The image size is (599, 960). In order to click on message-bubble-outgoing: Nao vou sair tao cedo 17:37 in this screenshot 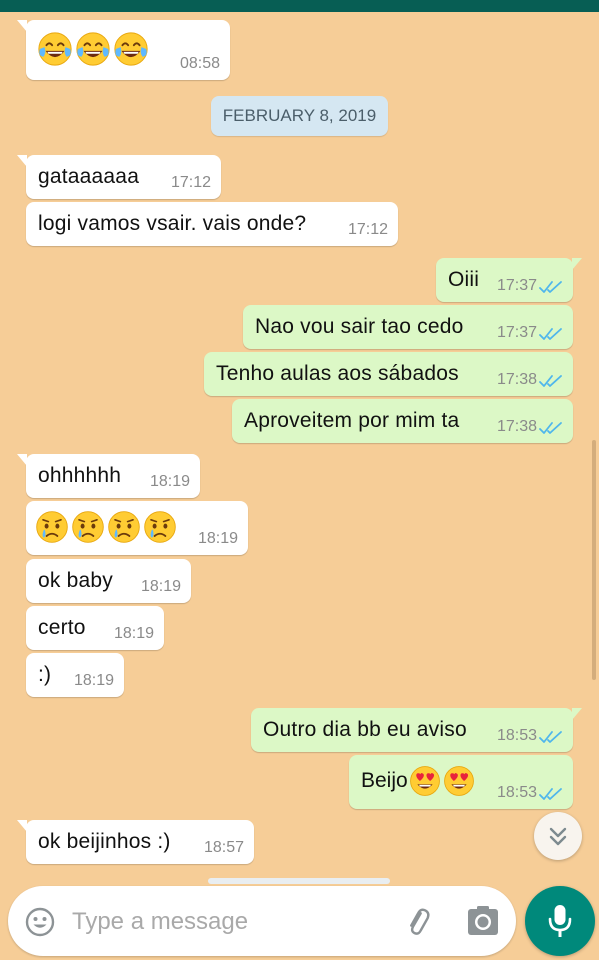, I will do `click(408, 327)`.